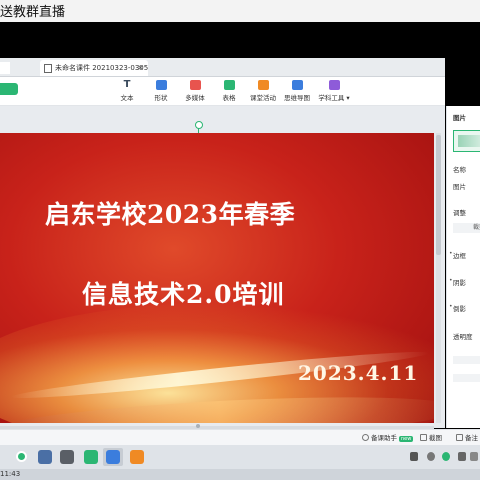  Describe the element at coordinates (462, 456) in the screenshot. I see `network-icon` at that location.